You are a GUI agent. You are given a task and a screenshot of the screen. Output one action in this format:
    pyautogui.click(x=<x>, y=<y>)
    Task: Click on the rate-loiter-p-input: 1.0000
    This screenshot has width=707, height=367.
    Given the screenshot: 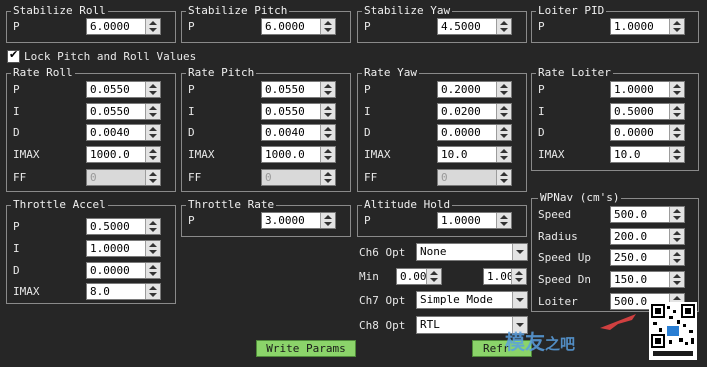 What is the action you would take?
    pyautogui.click(x=647, y=89)
    